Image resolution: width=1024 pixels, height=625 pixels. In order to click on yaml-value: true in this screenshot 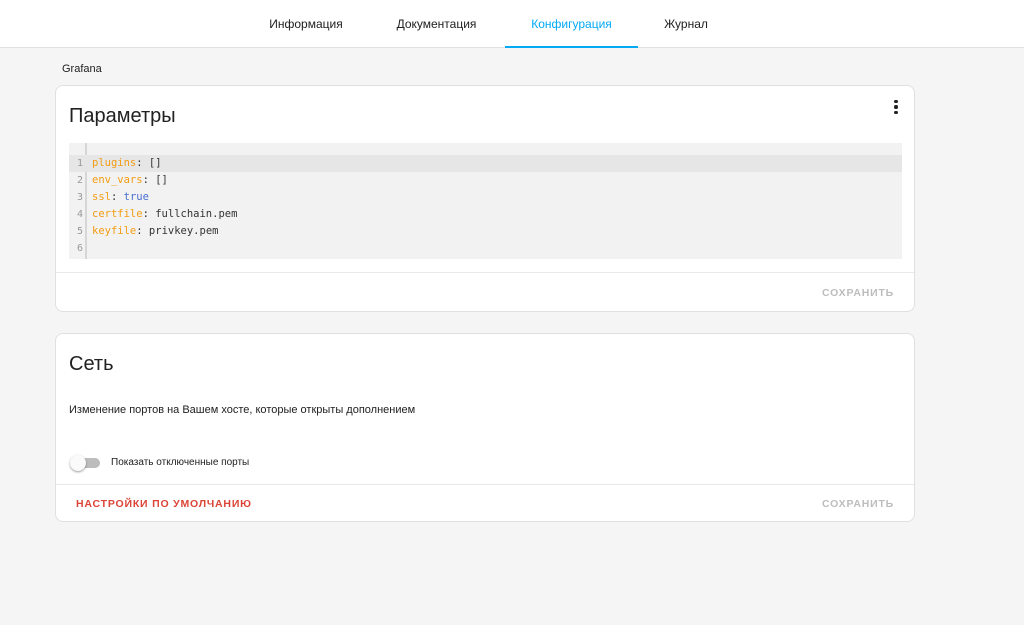, I will do `click(136, 197)`.